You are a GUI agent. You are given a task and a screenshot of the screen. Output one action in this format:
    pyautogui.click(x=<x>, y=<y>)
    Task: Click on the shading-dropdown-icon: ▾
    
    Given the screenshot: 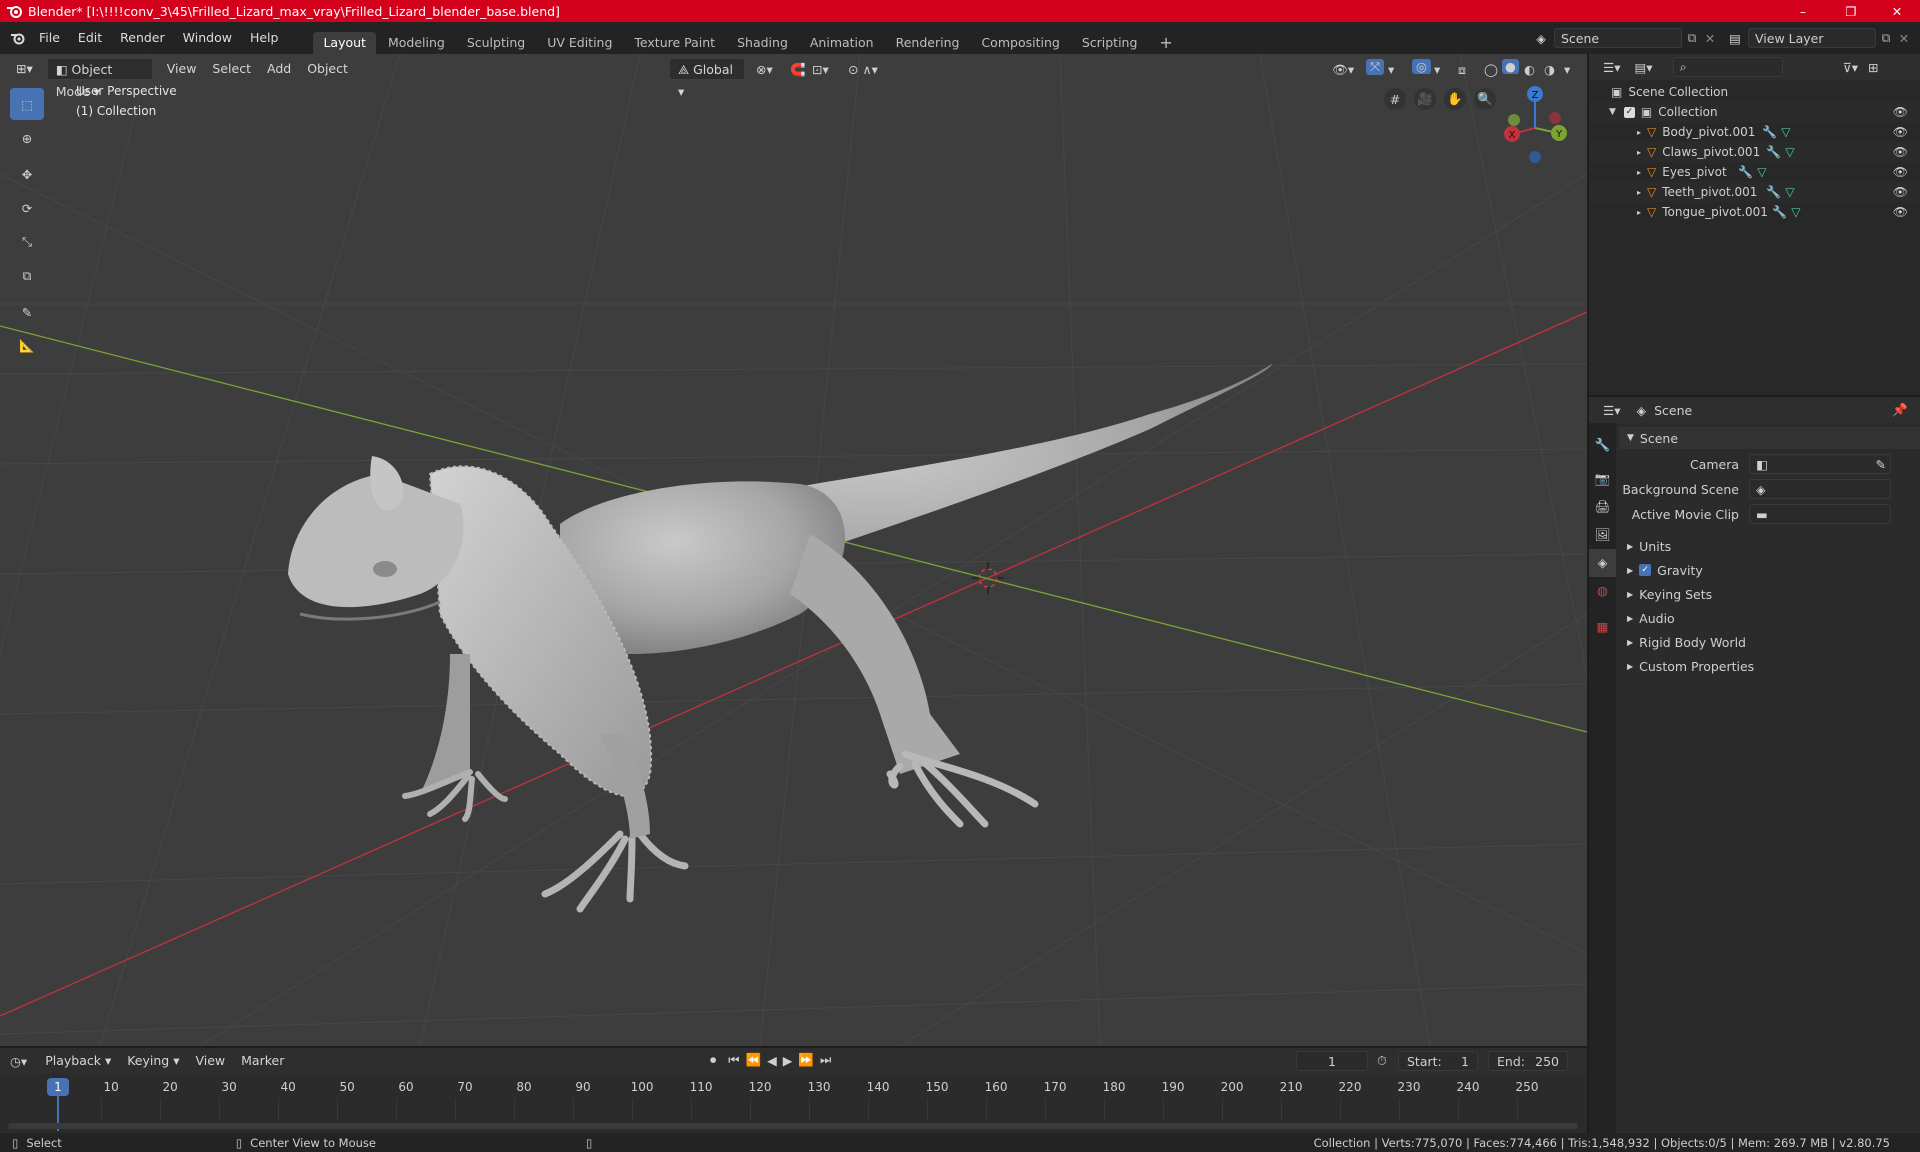 What is the action you would take?
    pyautogui.click(x=1567, y=69)
    